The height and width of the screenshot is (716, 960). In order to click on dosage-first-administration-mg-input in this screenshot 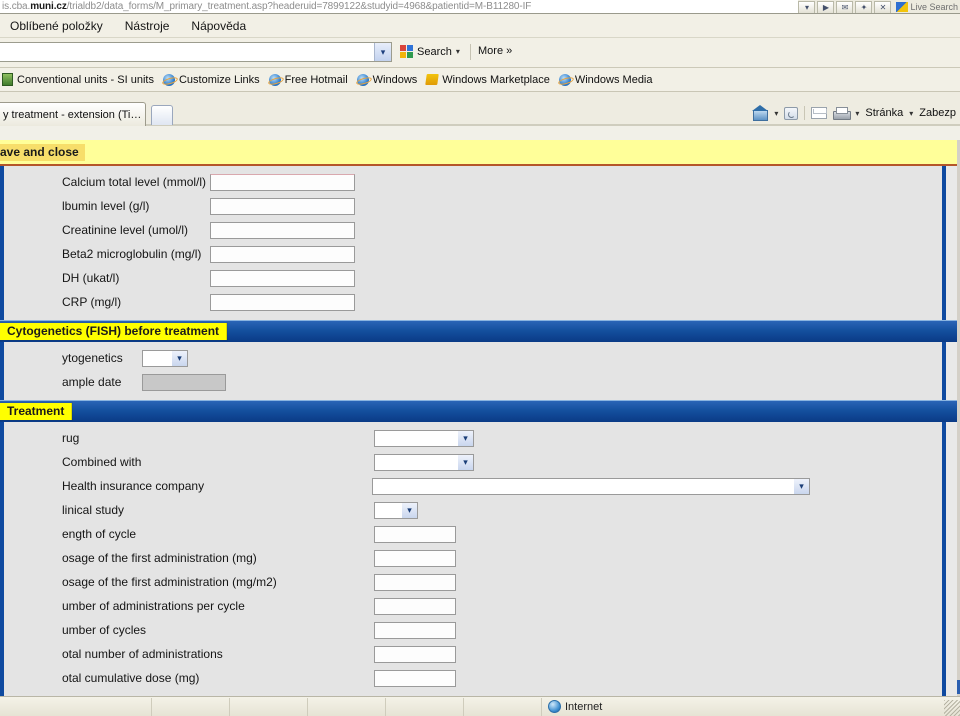, I will do `click(415, 558)`.